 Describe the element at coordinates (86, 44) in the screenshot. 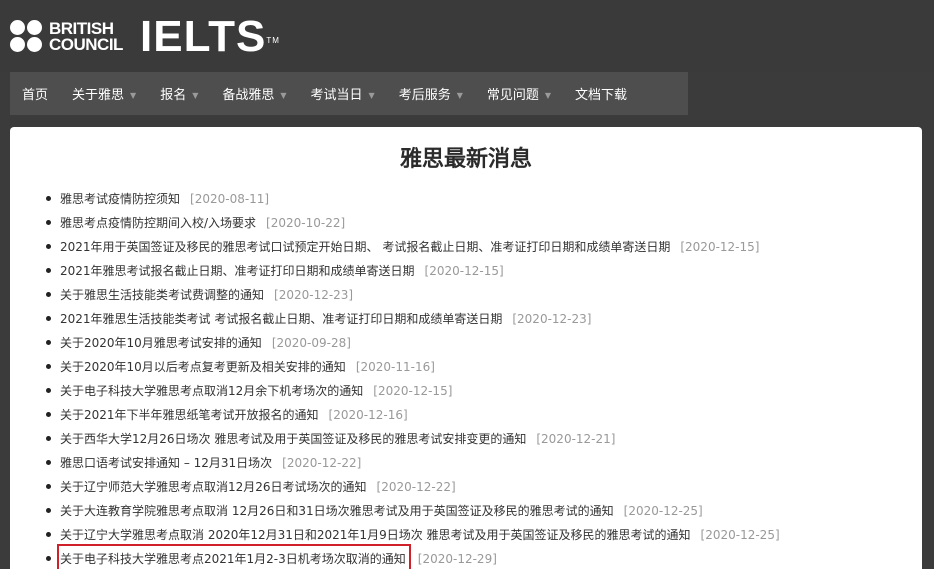

I see `bc-line-2: COUNCIL` at that location.